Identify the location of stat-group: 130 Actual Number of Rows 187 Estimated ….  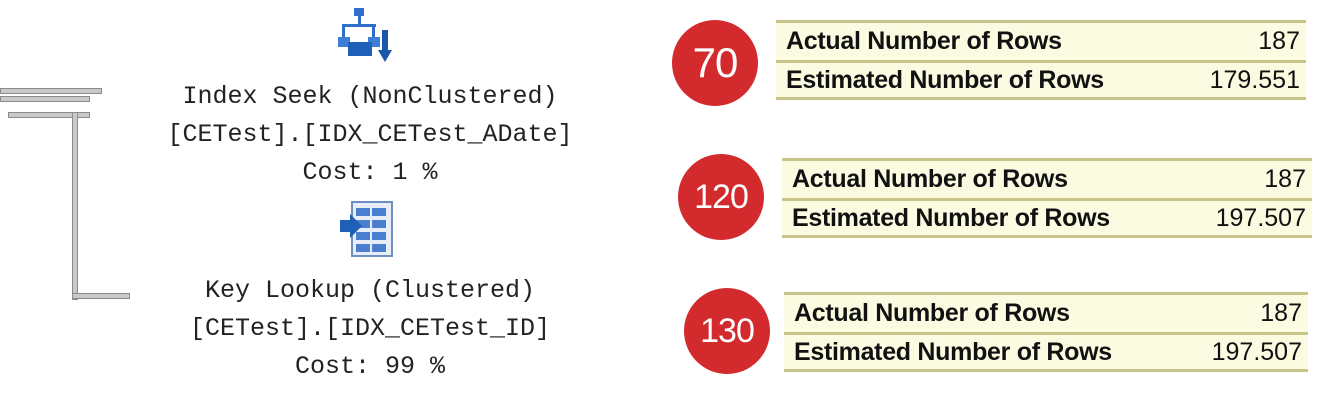
(1004, 334).